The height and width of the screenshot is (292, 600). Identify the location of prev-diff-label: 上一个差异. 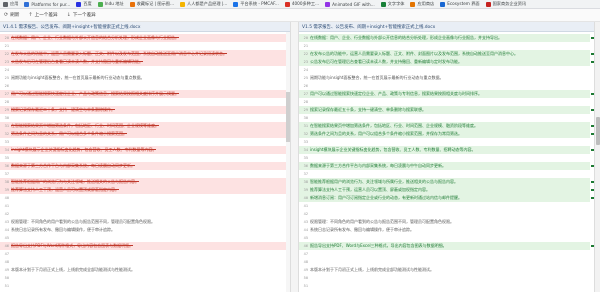
(46, 15).